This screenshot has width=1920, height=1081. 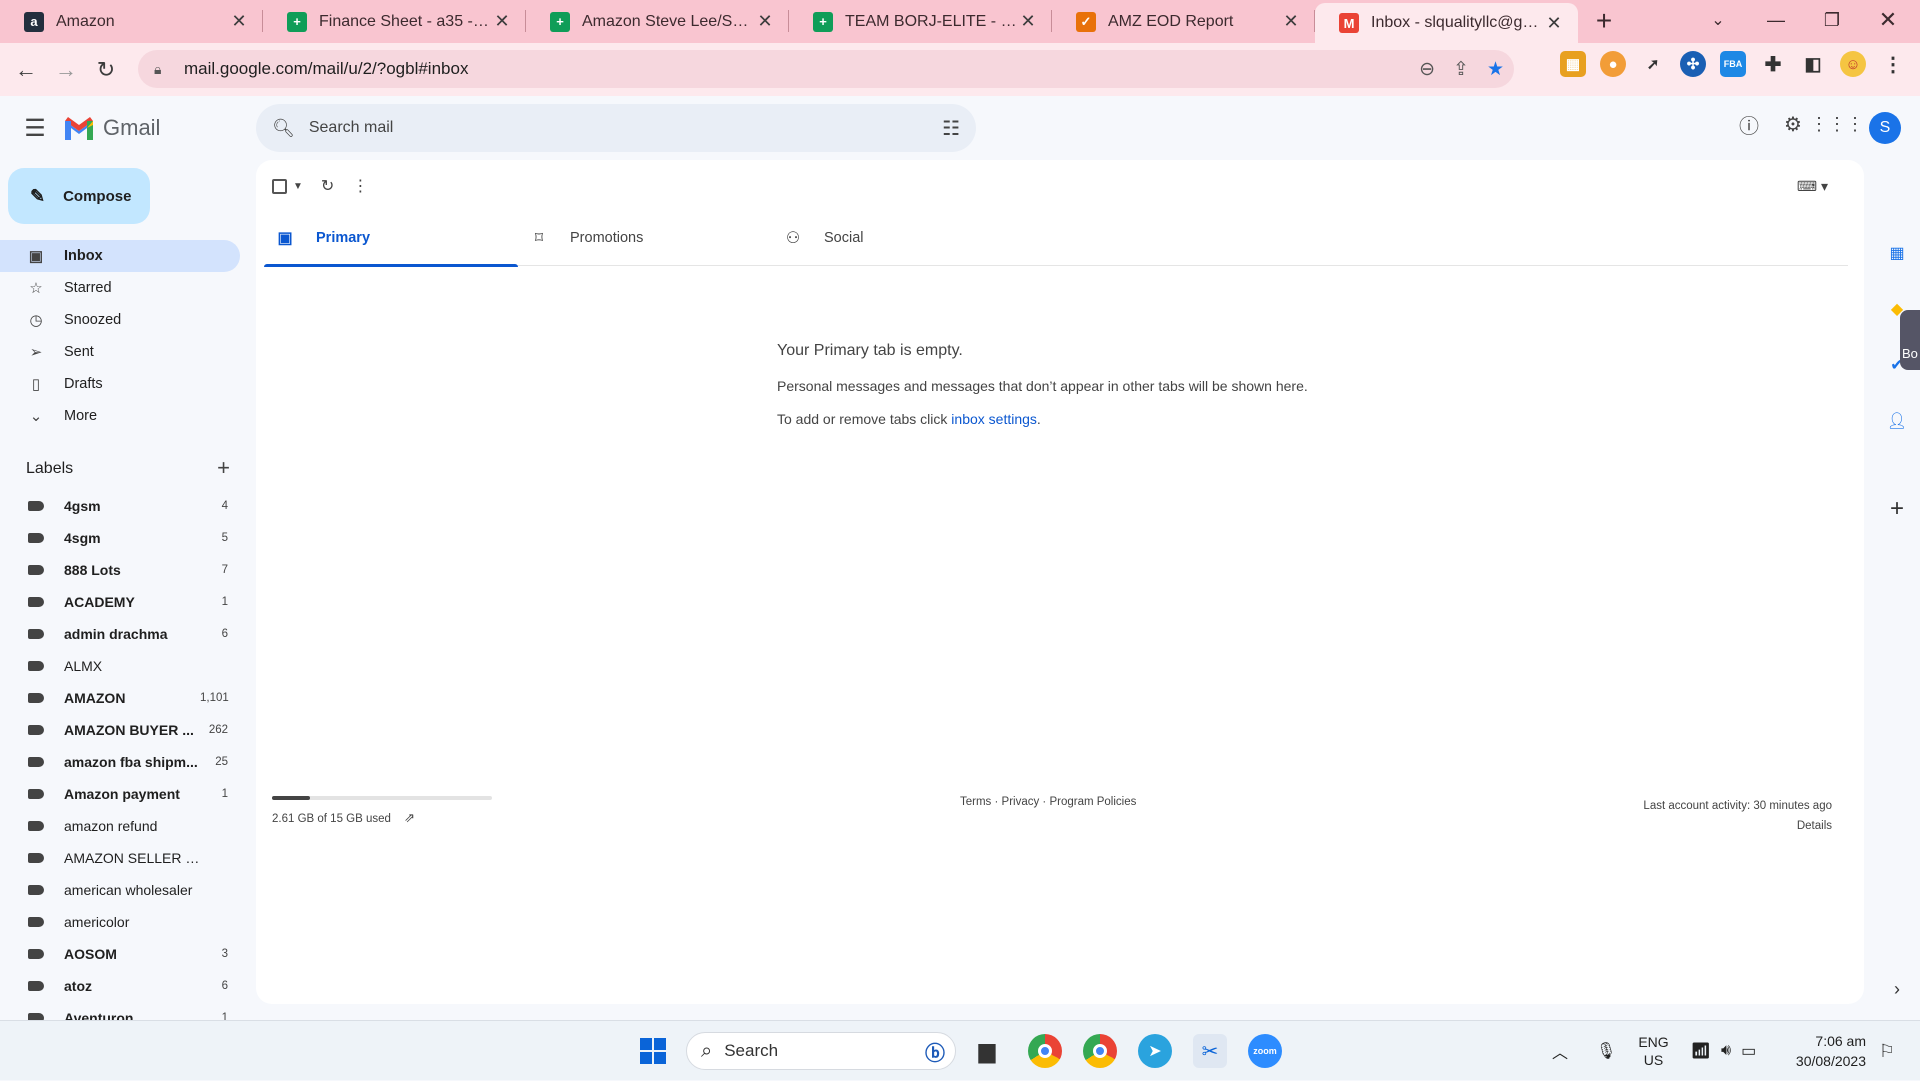 What do you see at coordinates (120, 762) in the screenshot?
I see `label-item: amazon fba shipm... 25` at bounding box center [120, 762].